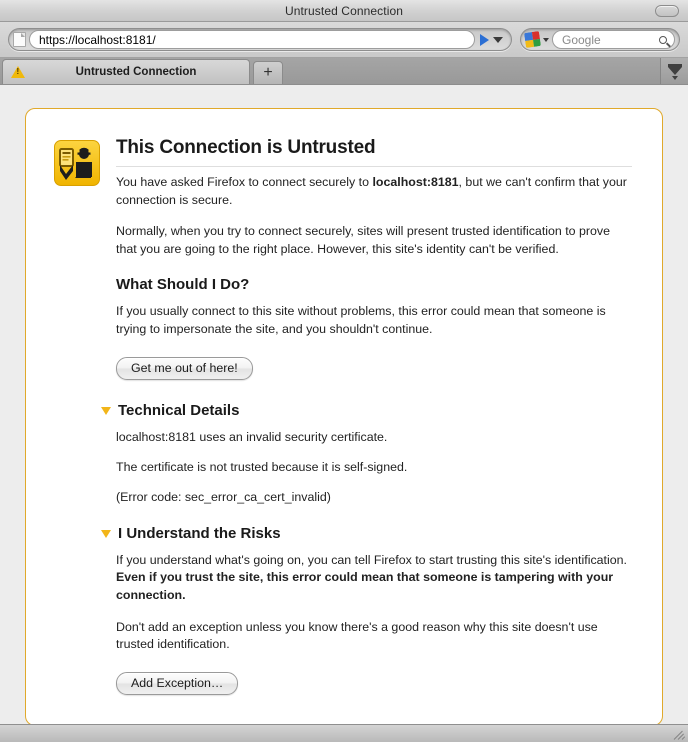 The height and width of the screenshot is (742, 688). I want to click on url-bar: https://localhost:8181/, so click(260, 39).